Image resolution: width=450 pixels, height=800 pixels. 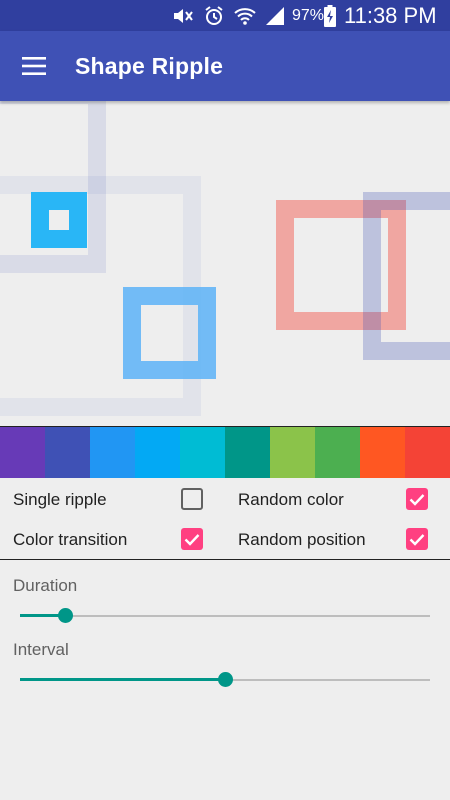 What do you see at coordinates (225, 66) in the screenshot?
I see `app-bar: Shape Ripple` at bounding box center [225, 66].